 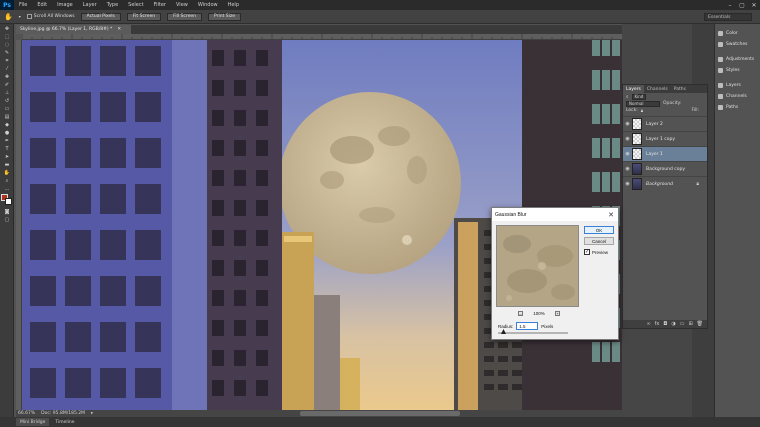 I want to click on delete-layer-icon: 🗑︎, so click(x=700, y=324).